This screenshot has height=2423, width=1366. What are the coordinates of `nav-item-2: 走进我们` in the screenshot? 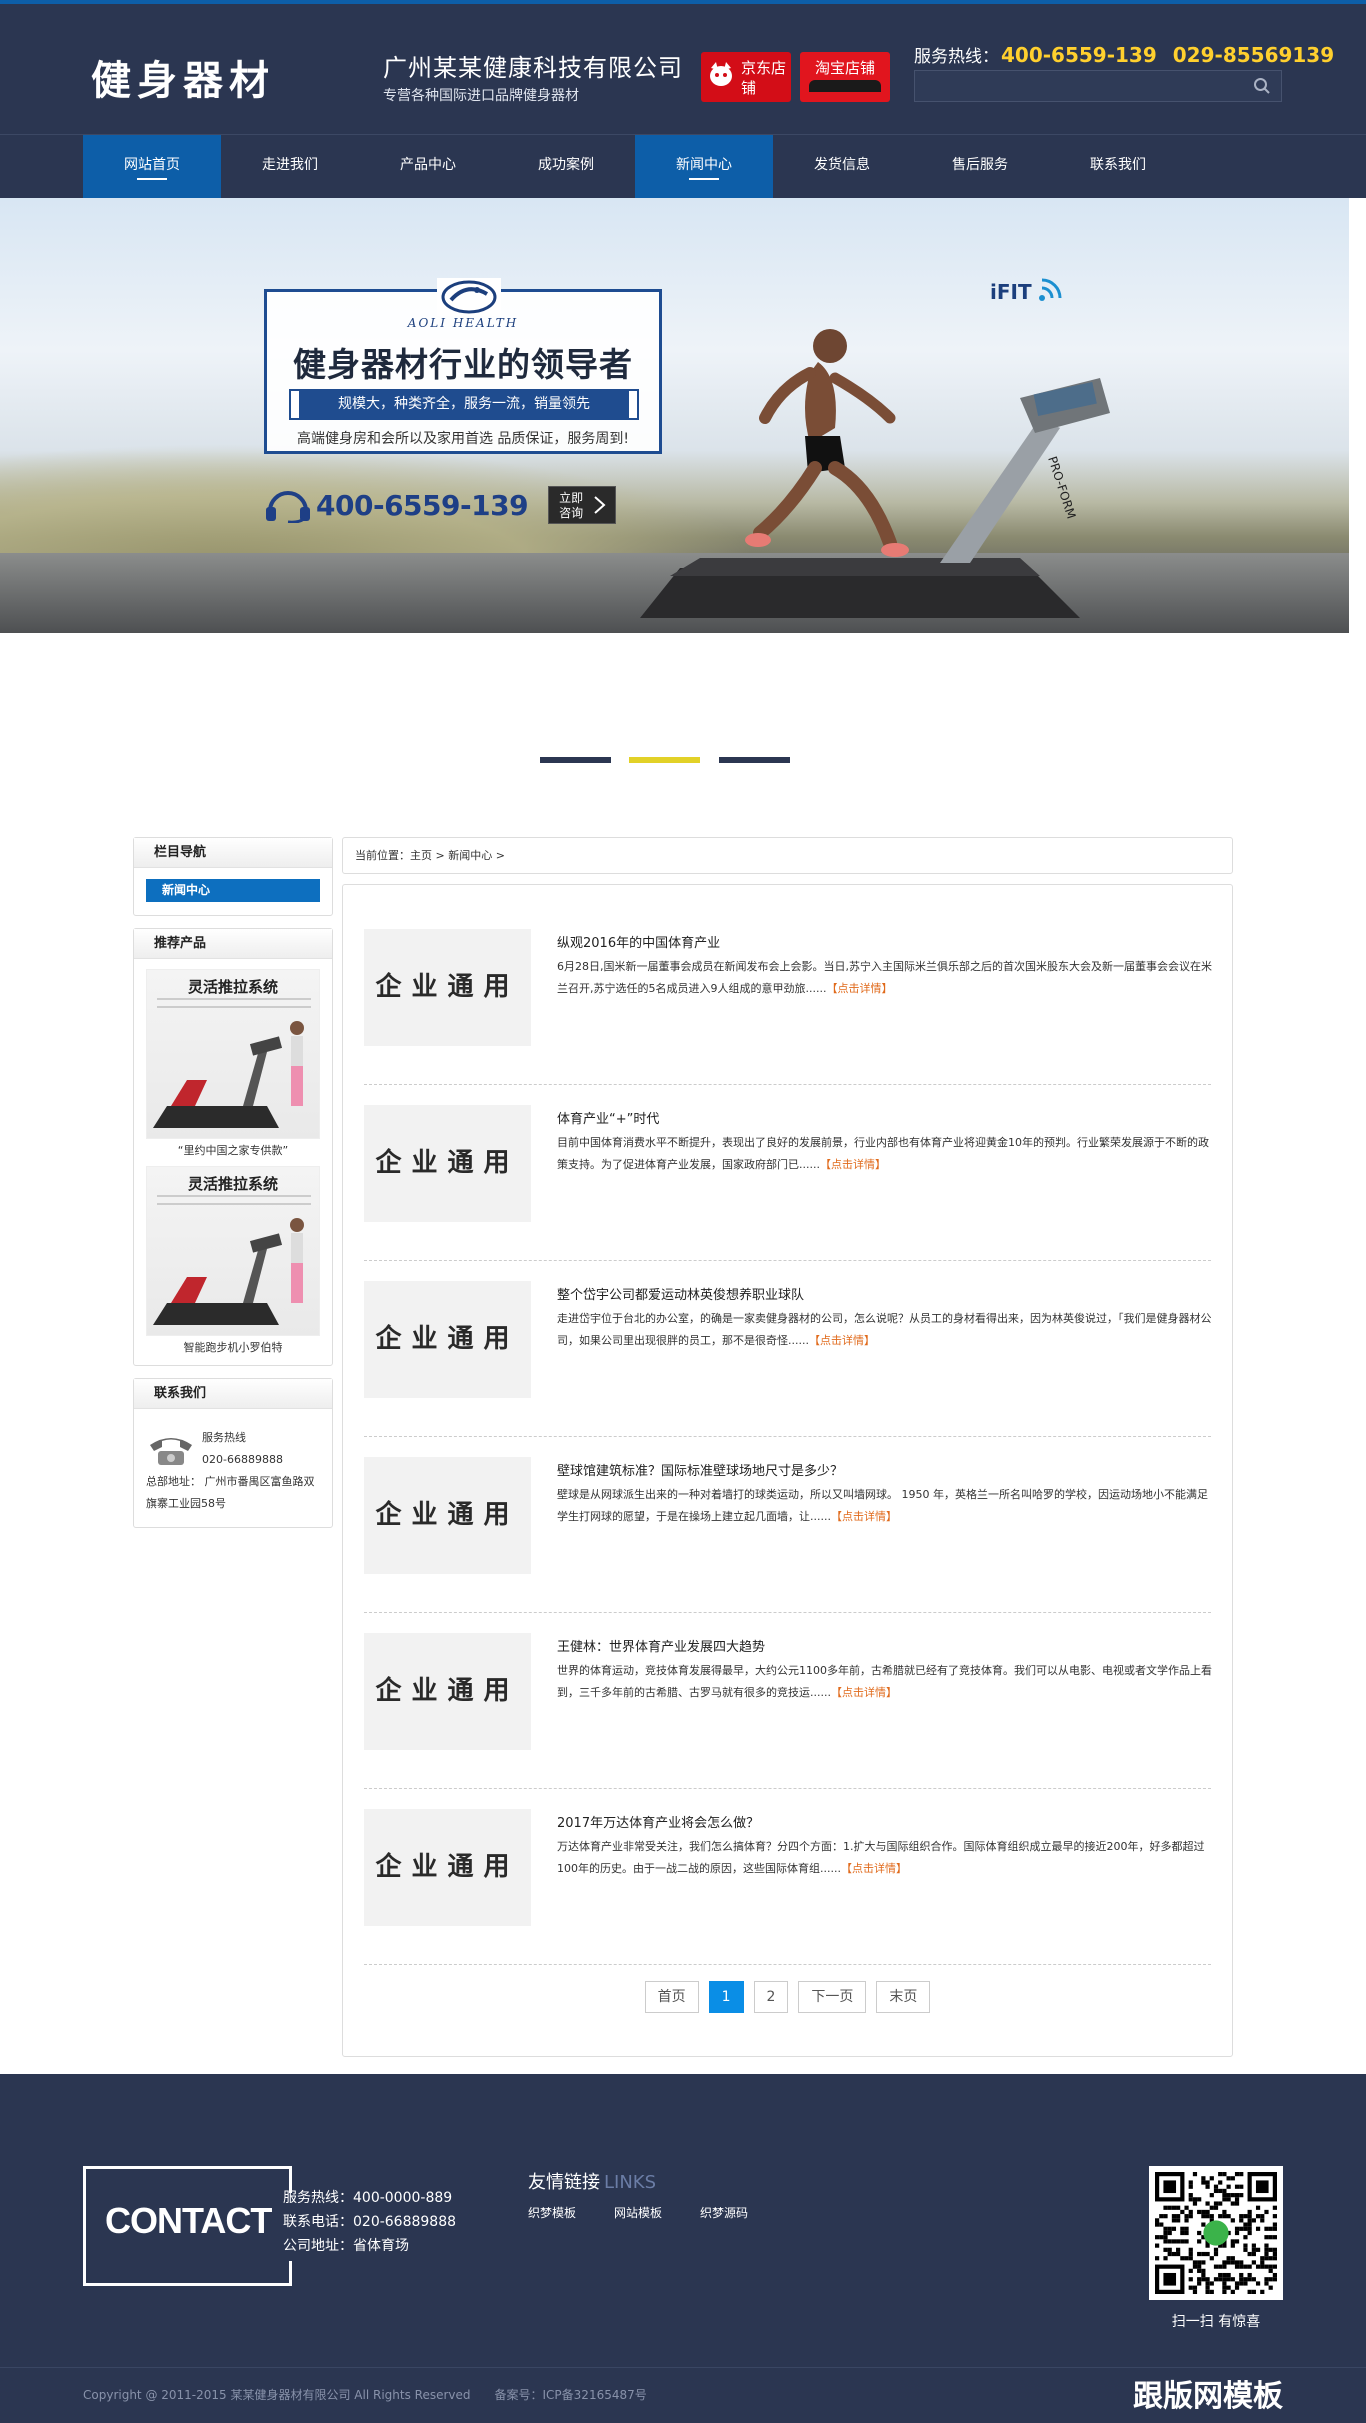 It's located at (290, 166).